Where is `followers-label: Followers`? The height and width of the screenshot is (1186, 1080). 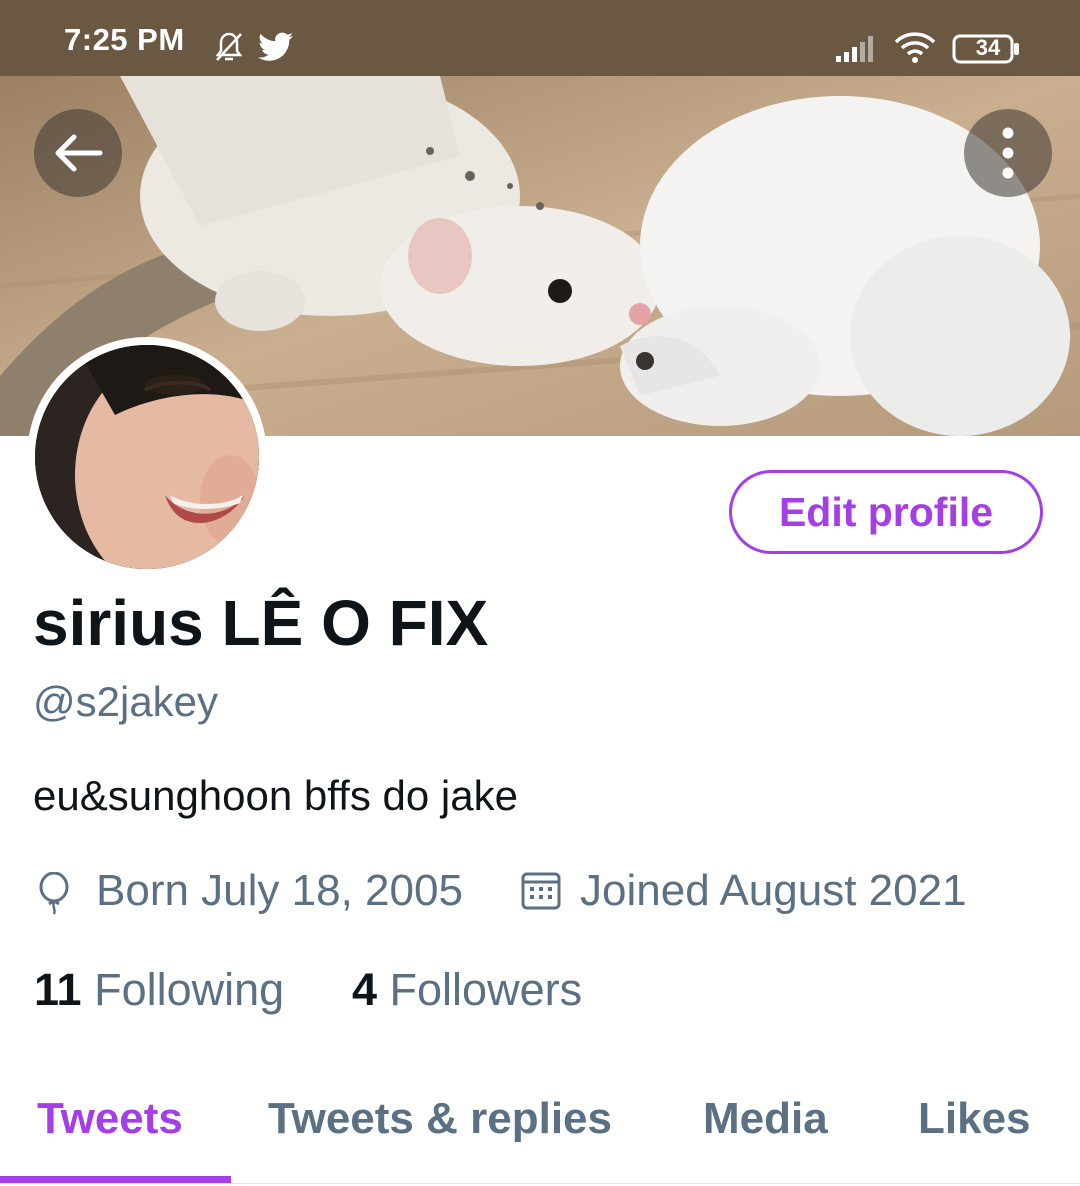 followers-label: Followers is located at coordinates (486, 989).